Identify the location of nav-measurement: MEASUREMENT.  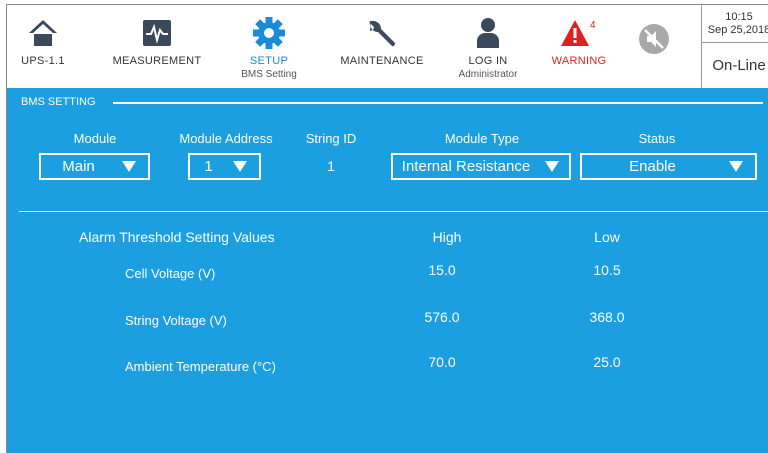
(157, 46).